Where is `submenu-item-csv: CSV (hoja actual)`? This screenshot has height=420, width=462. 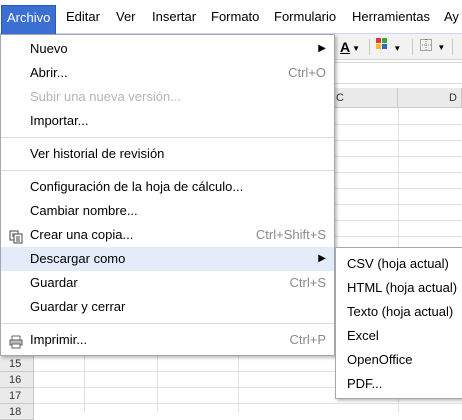
submenu-item-csv: CSV (hoja actual) is located at coordinates (399, 264).